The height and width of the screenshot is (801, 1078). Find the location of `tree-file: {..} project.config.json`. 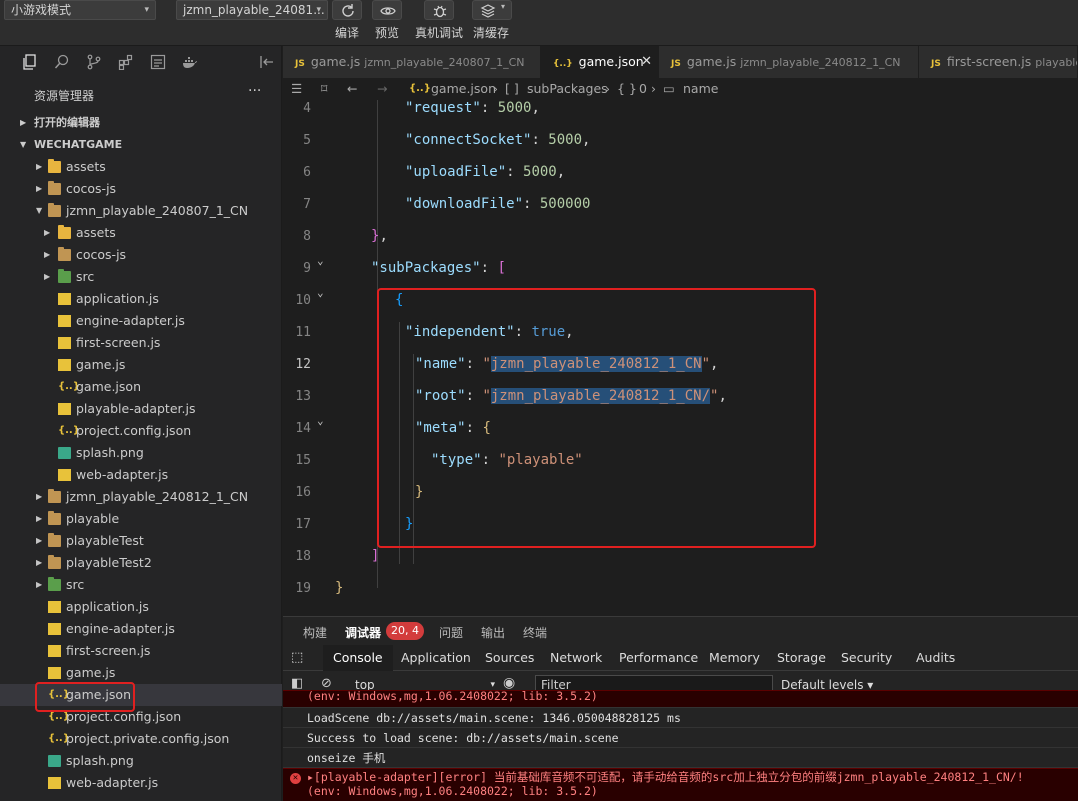

tree-file: {..} project.config.json is located at coordinates (141, 431).